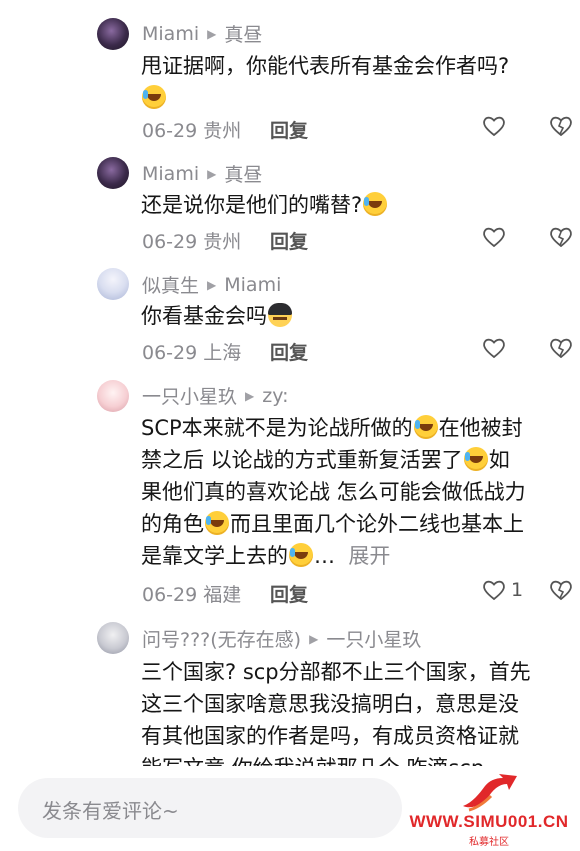 Image resolution: width=580 pixels, height=851 pixels. Describe the element at coordinates (222, 353) in the screenshot. I see `comment-location: 上海` at that location.